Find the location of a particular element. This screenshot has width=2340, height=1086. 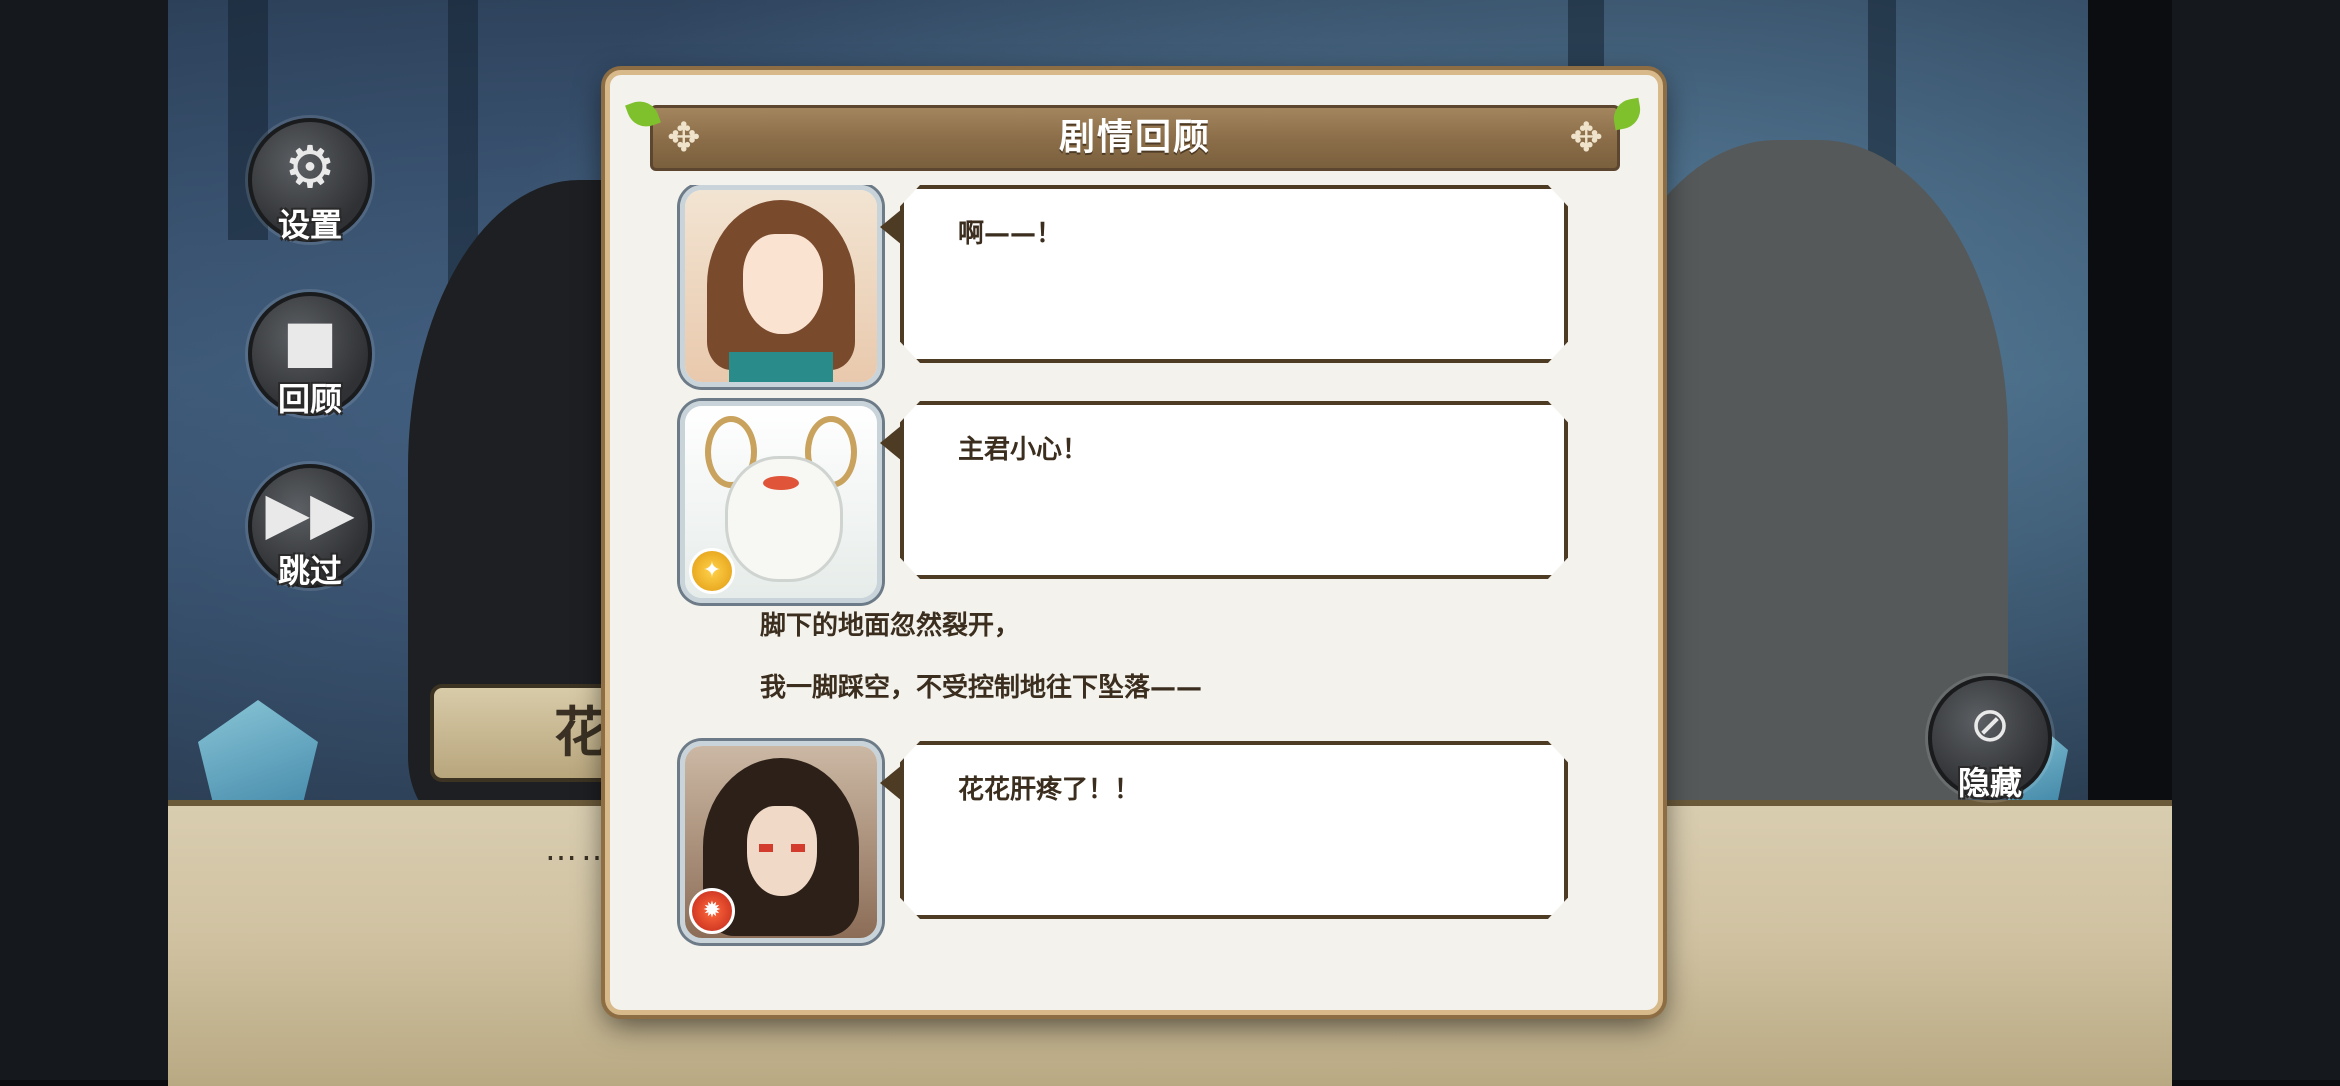

speech-text: 啊——！ is located at coordinates (1010, 234).